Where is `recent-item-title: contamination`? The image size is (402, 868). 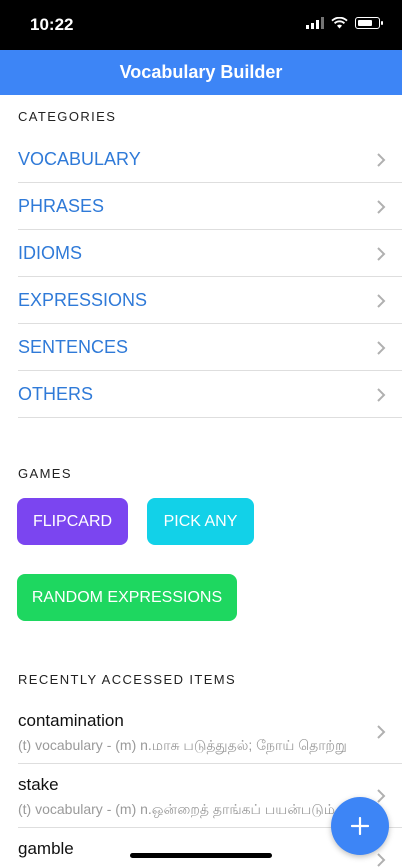
recent-item-title: contamination is located at coordinates (71, 720).